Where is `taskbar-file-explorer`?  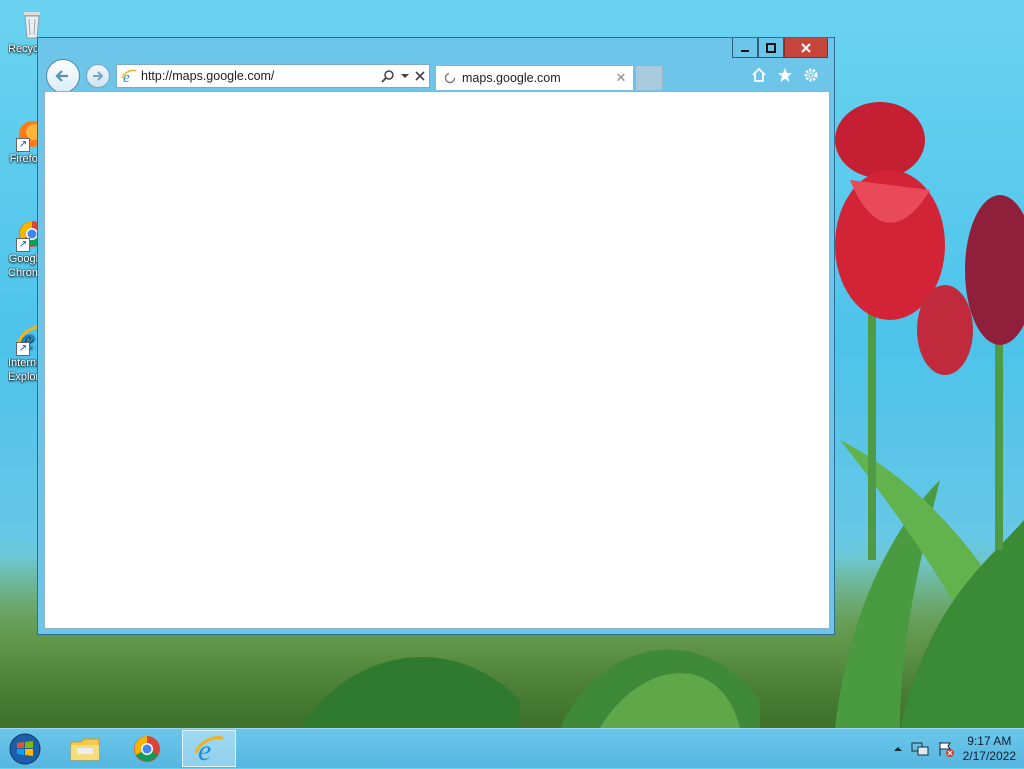 taskbar-file-explorer is located at coordinates (85, 748).